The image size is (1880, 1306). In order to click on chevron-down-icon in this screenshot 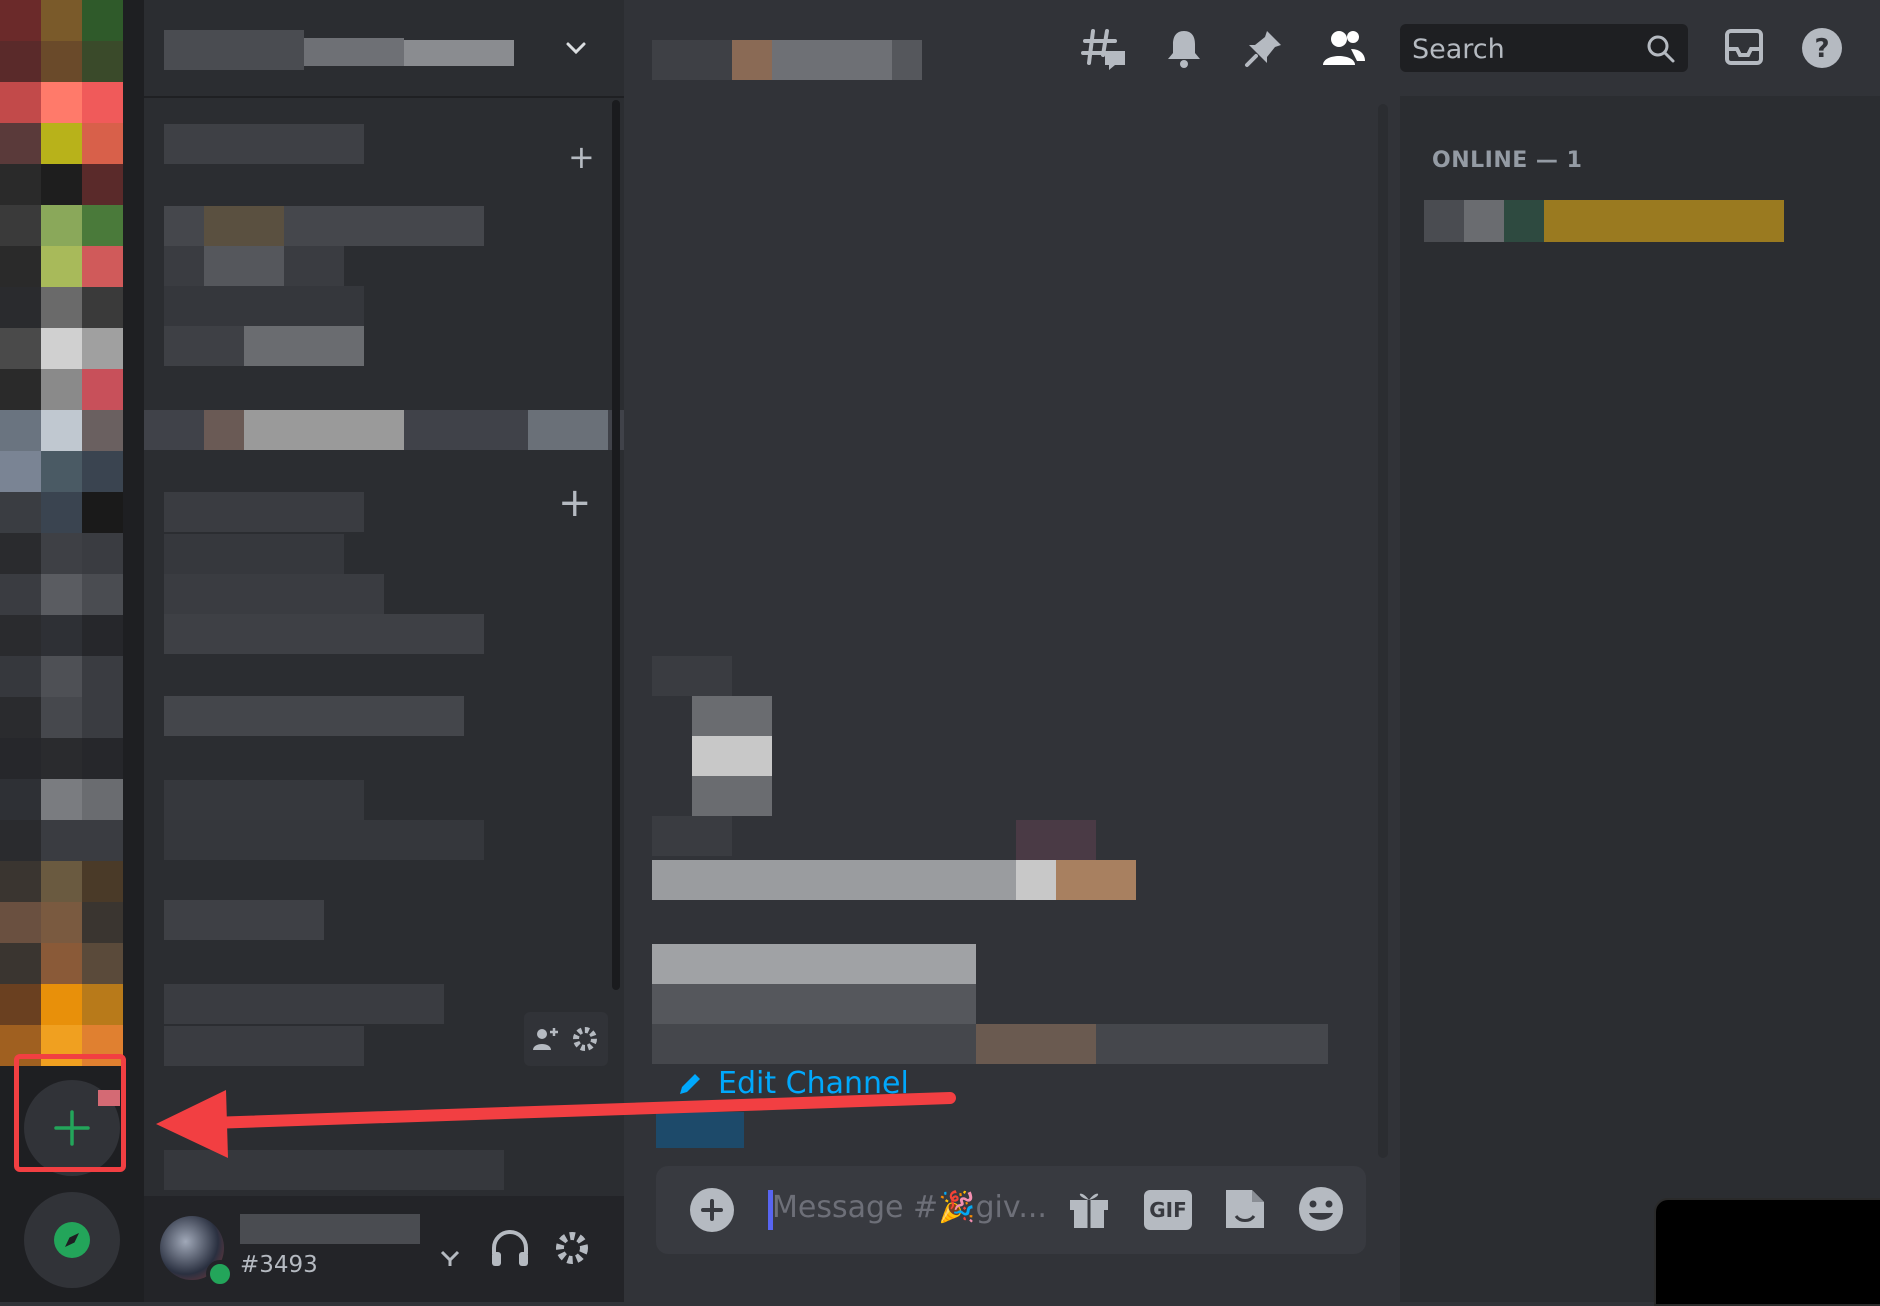, I will do `click(576, 48)`.